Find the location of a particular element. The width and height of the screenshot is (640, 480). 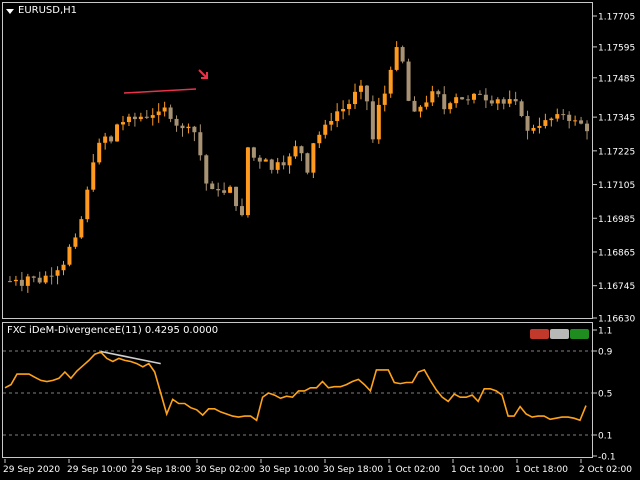

price-divergence-line is located at coordinates (160, 91).